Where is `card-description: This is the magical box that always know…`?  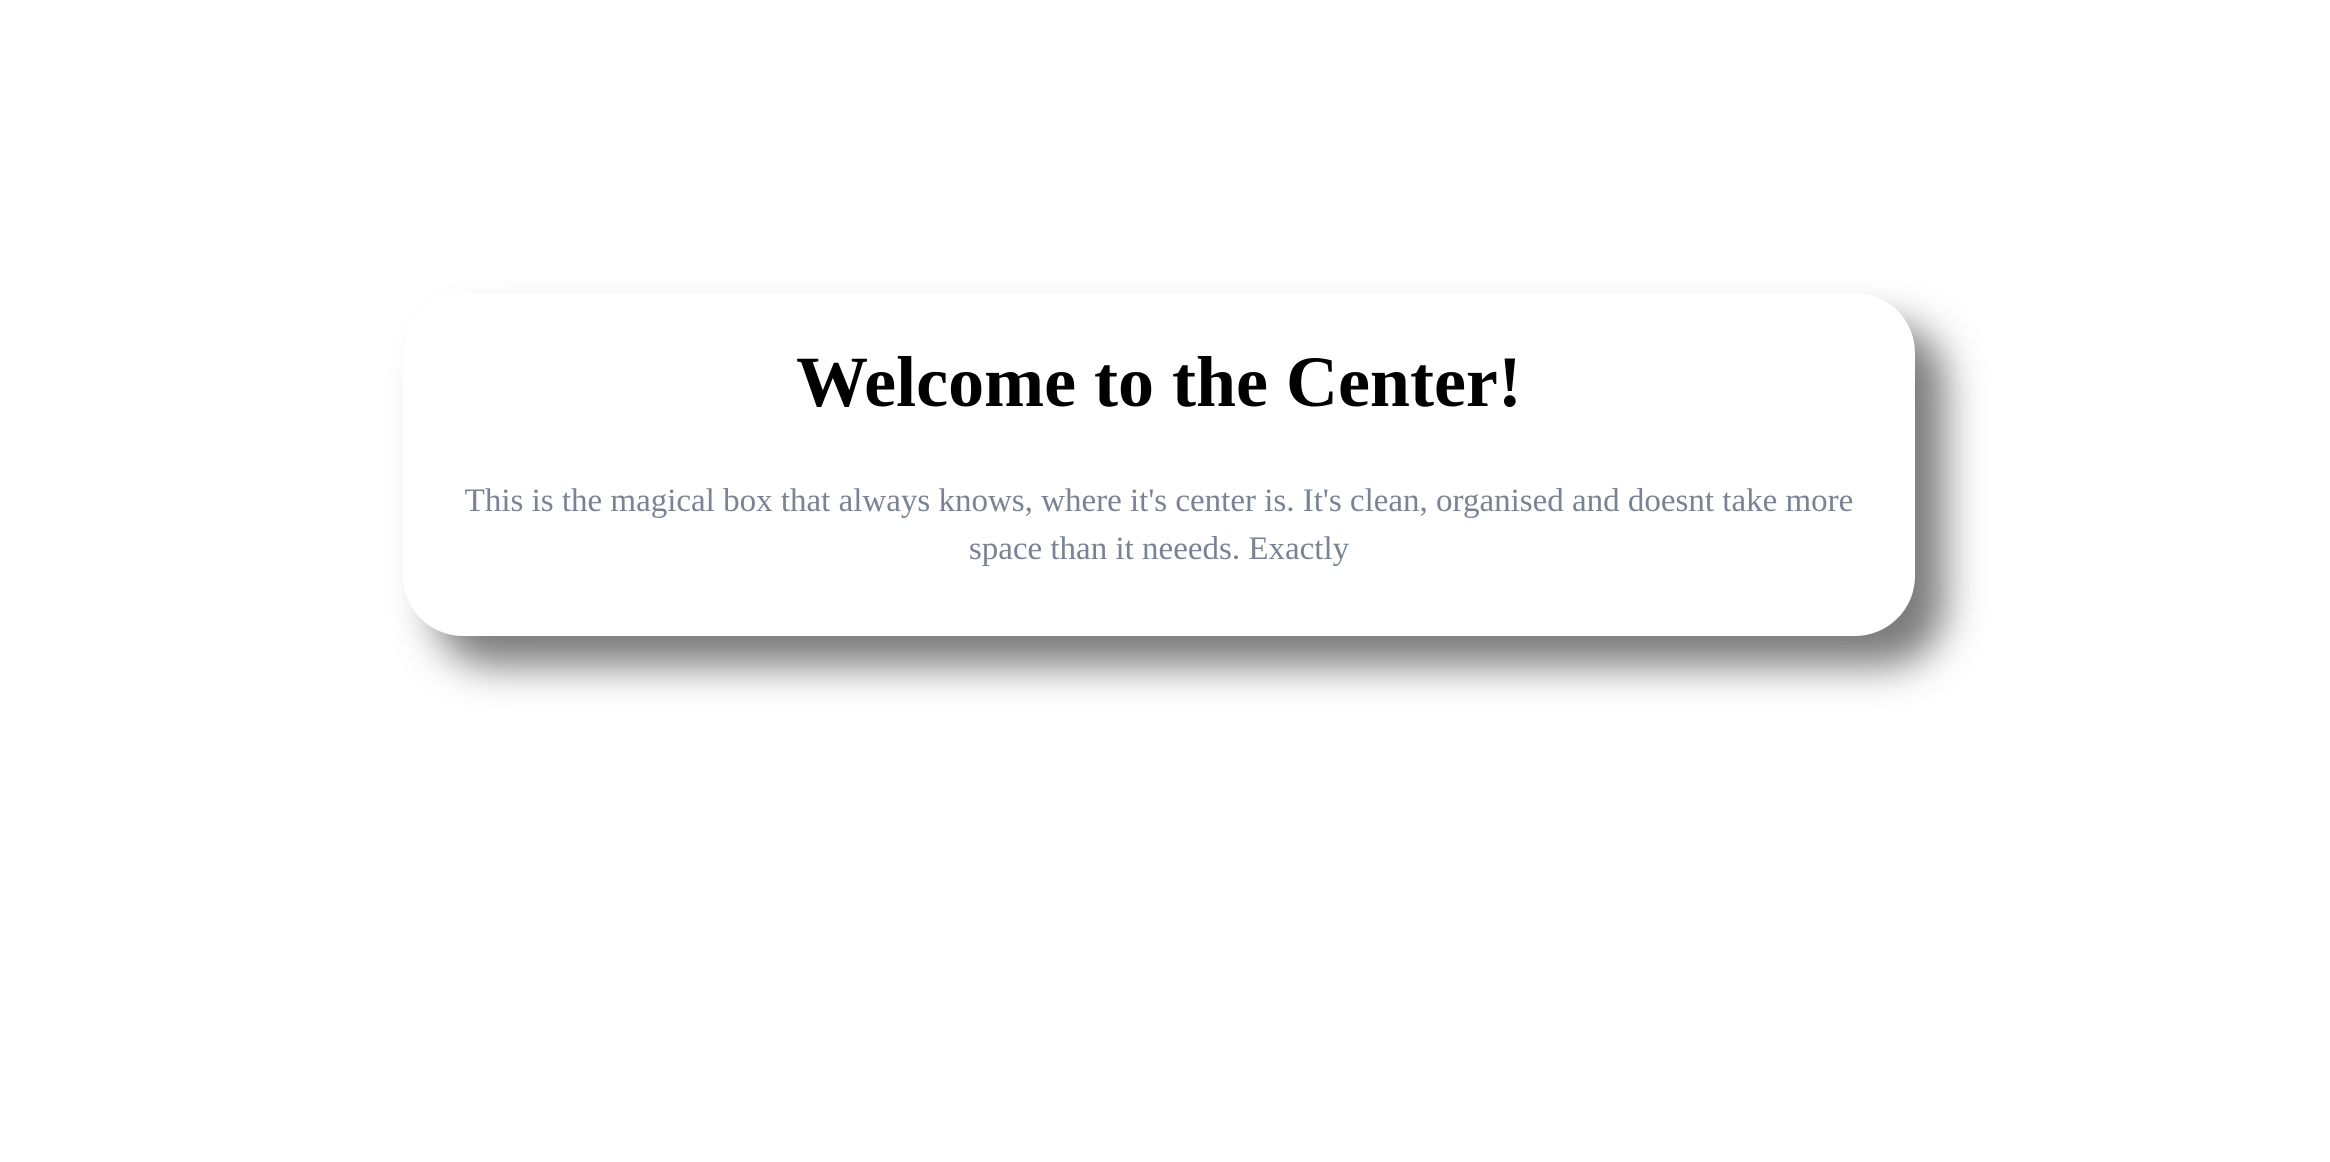 card-description: This is the magical box that always know… is located at coordinates (1159, 525).